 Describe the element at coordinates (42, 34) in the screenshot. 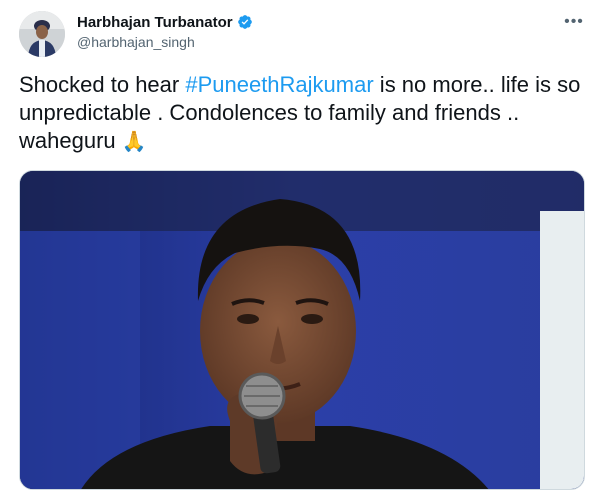

I see `avatar` at that location.